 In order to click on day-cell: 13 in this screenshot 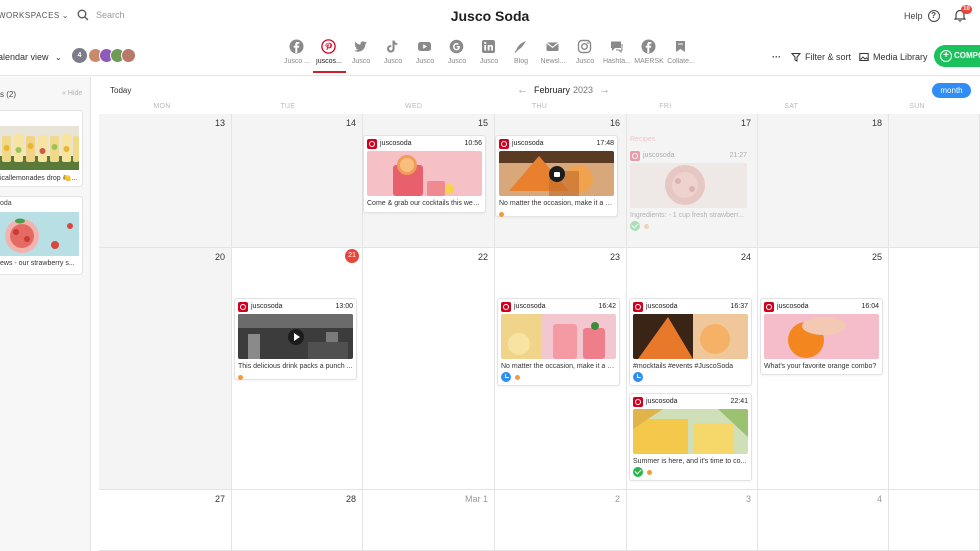, I will do `click(165, 181)`.